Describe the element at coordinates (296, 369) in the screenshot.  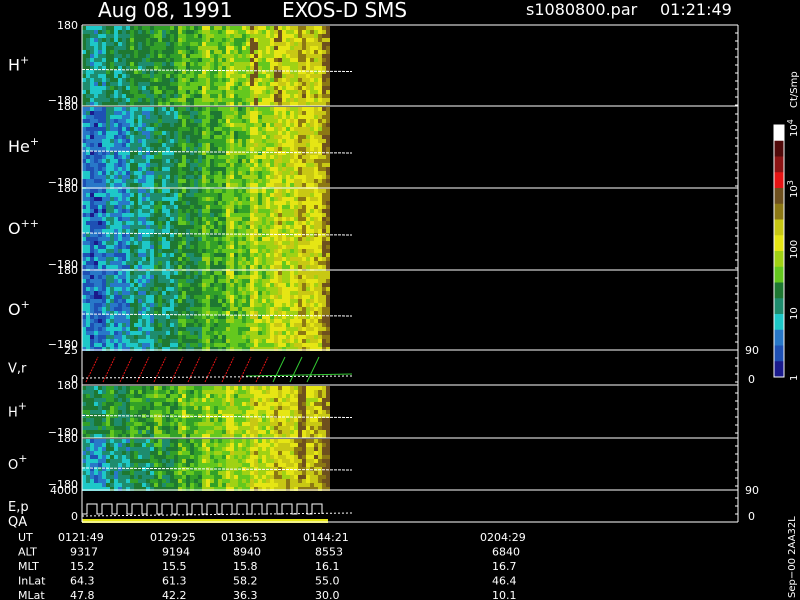
I see `velocity-trace-green` at that location.